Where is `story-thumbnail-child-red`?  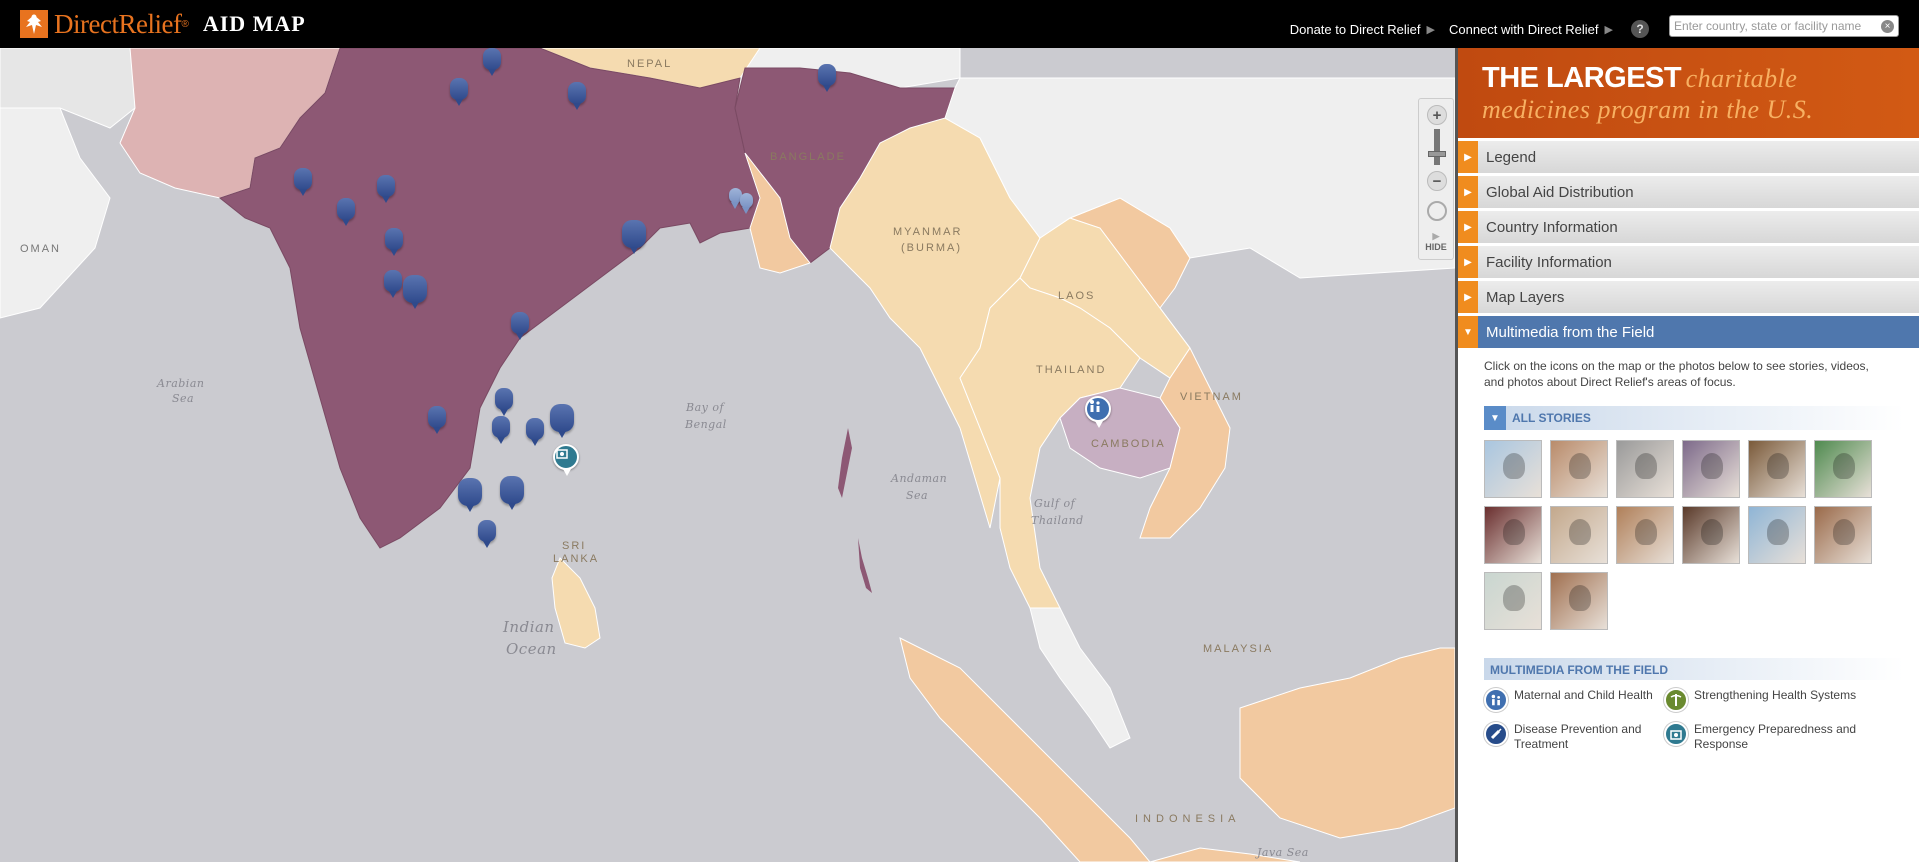 story-thumbnail-child-red is located at coordinates (1513, 535).